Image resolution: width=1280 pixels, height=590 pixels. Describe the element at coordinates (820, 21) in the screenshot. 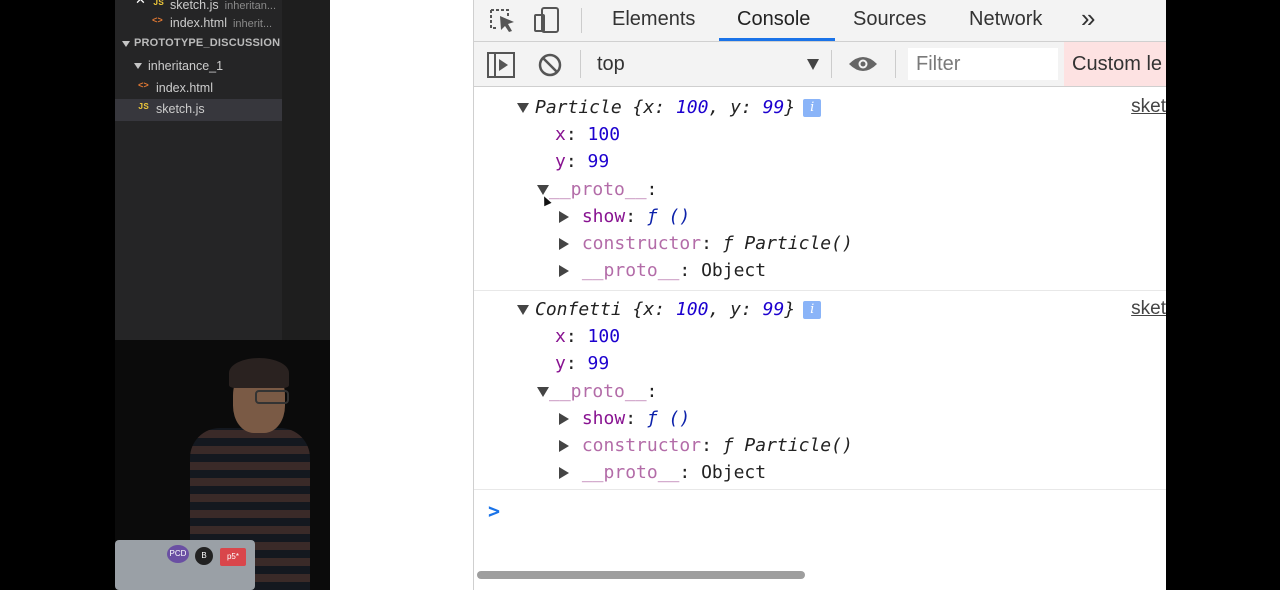

I see `devtools-tabbar: Elements Console Sources Network »` at that location.